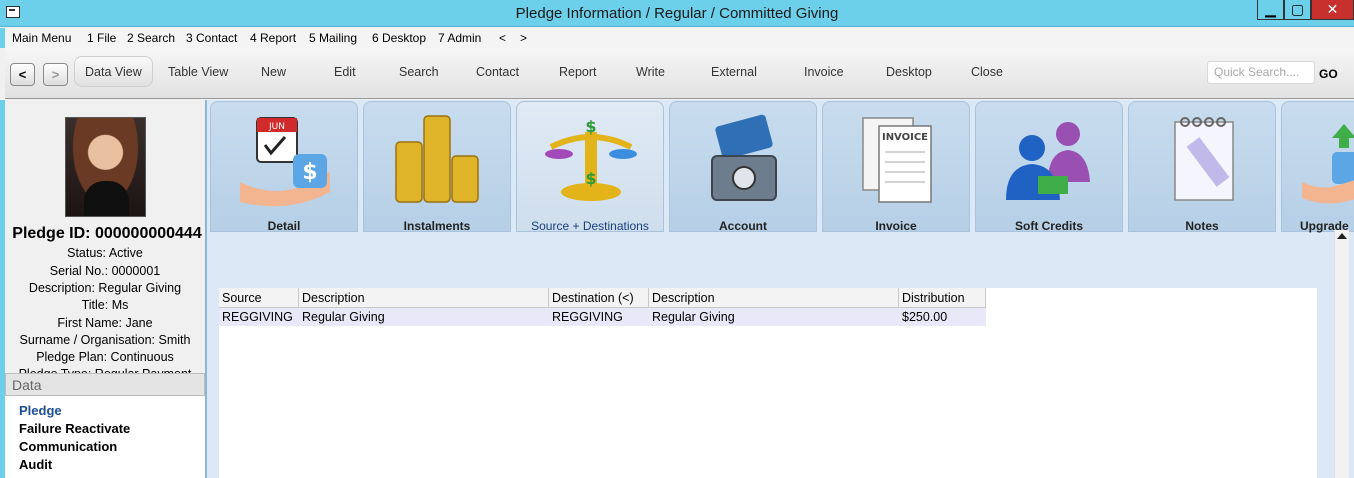 The width and height of the screenshot is (1354, 478). Describe the element at coordinates (68, 446) in the screenshot. I see `link-communication: Communication` at that location.